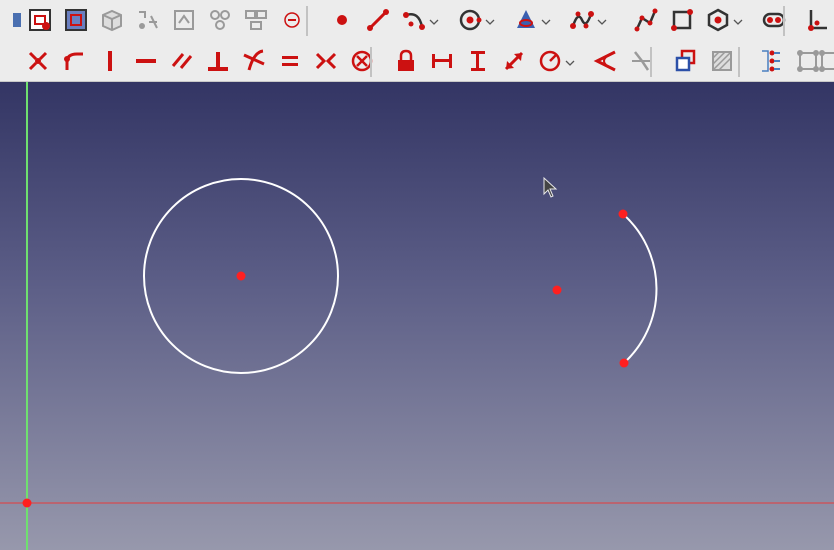 Image resolution: width=834 pixels, height=550 pixels. I want to click on arc-center-point, so click(557, 290).